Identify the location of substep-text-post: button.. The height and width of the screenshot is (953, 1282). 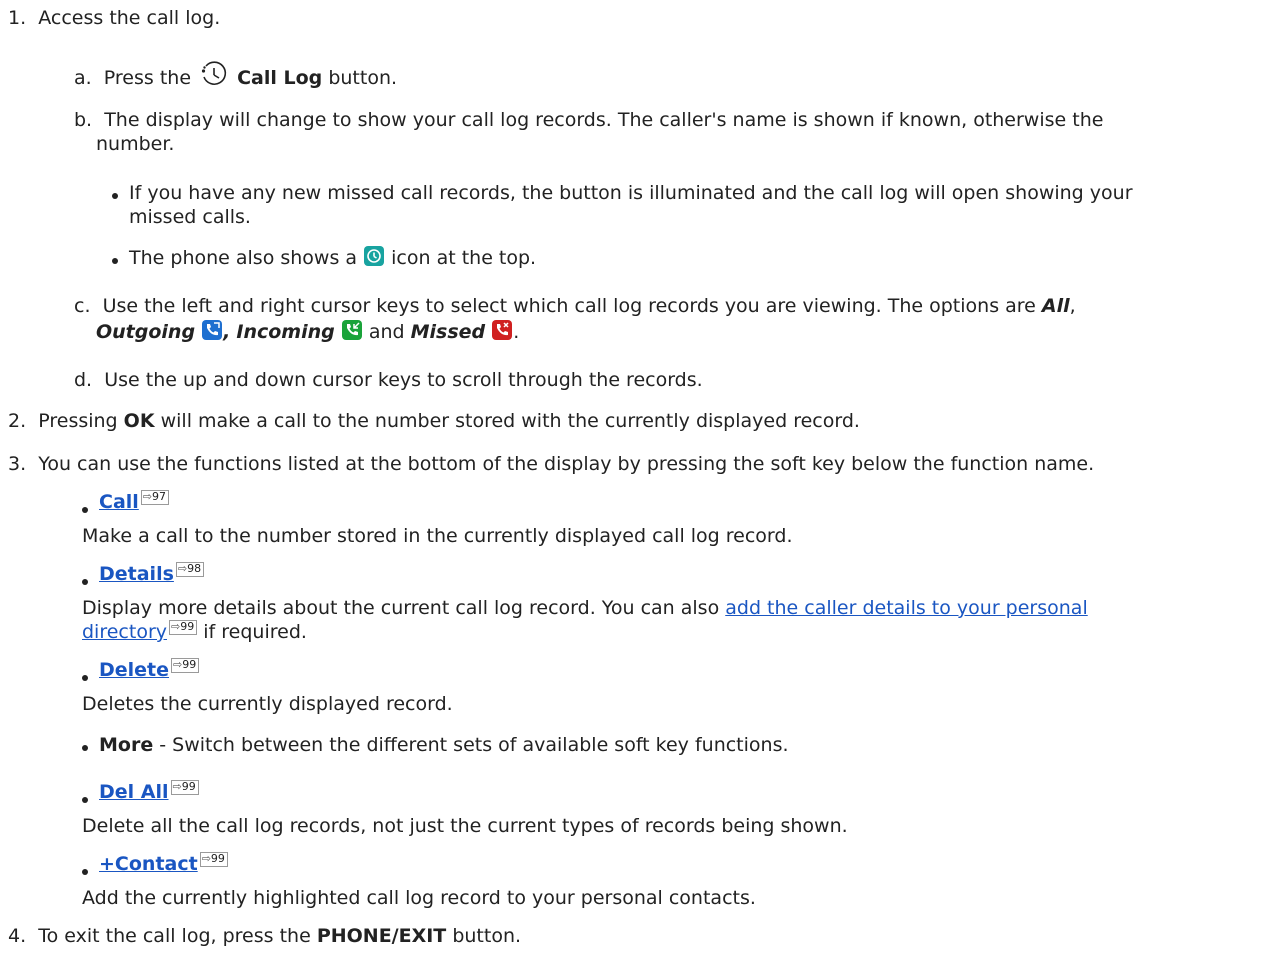
(363, 78).